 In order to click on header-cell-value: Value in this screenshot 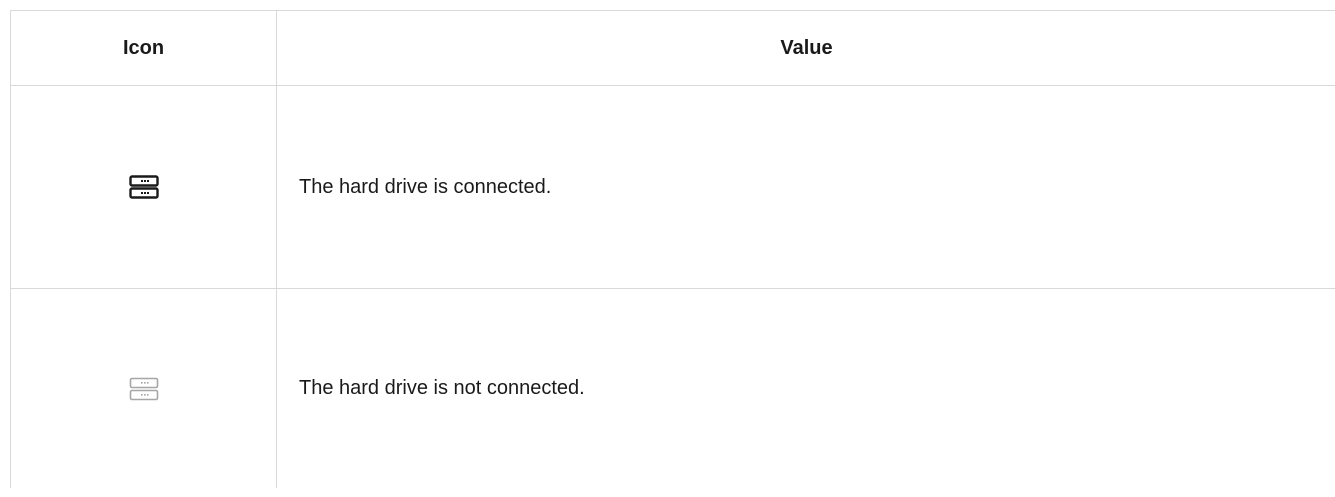, I will do `click(806, 48)`.